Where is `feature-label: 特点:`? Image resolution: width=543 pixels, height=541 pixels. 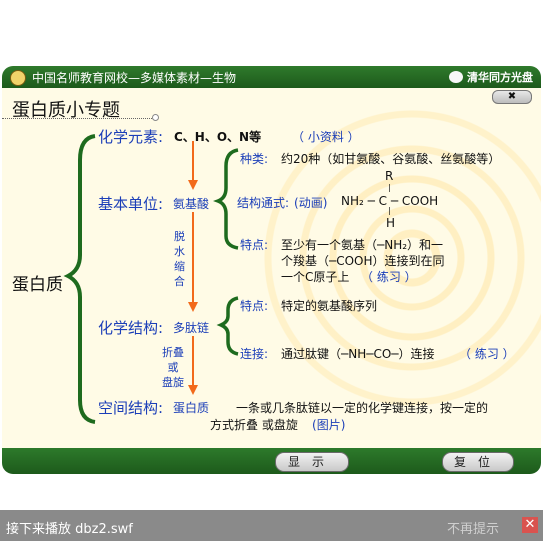 feature-label: 特点: is located at coordinates (254, 245).